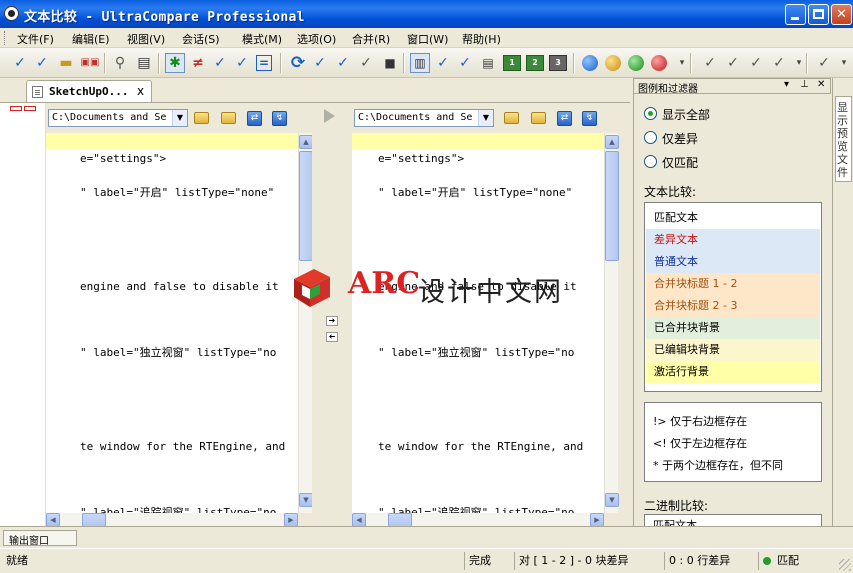 The image size is (853, 573). I want to click on diff-gutter, so click(23, 315).